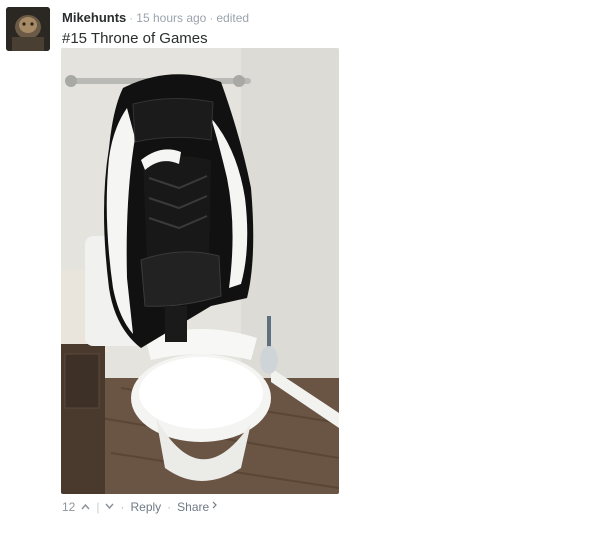 The image size is (600, 533). What do you see at coordinates (135, 38) in the screenshot?
I see `comment-text: #15 Throne of Games` at bounding box center [135, 38].